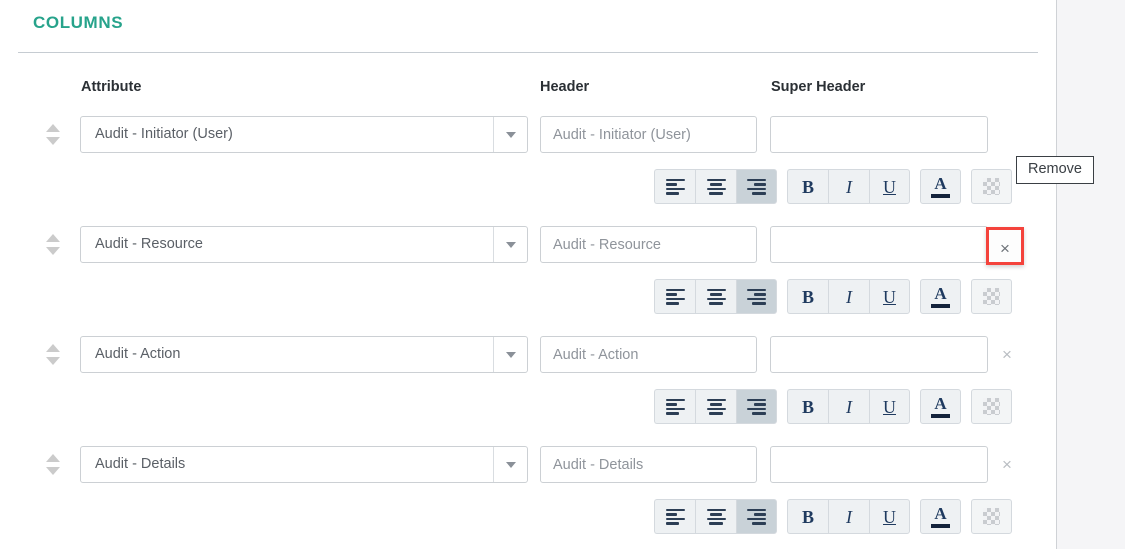 This screenshot has width=1125, height=549. Describe the element at coordinates (528, 52) in the screenshot. I see `title-divider` at that location.